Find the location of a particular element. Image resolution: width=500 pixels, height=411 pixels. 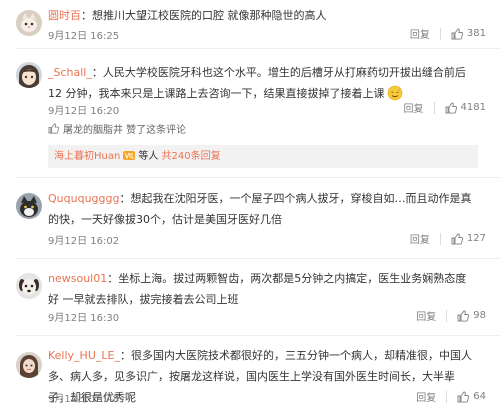

sub-replies-box: 海上暮初Huan 等人 共240条回复 is located at coordinates (263, 156).